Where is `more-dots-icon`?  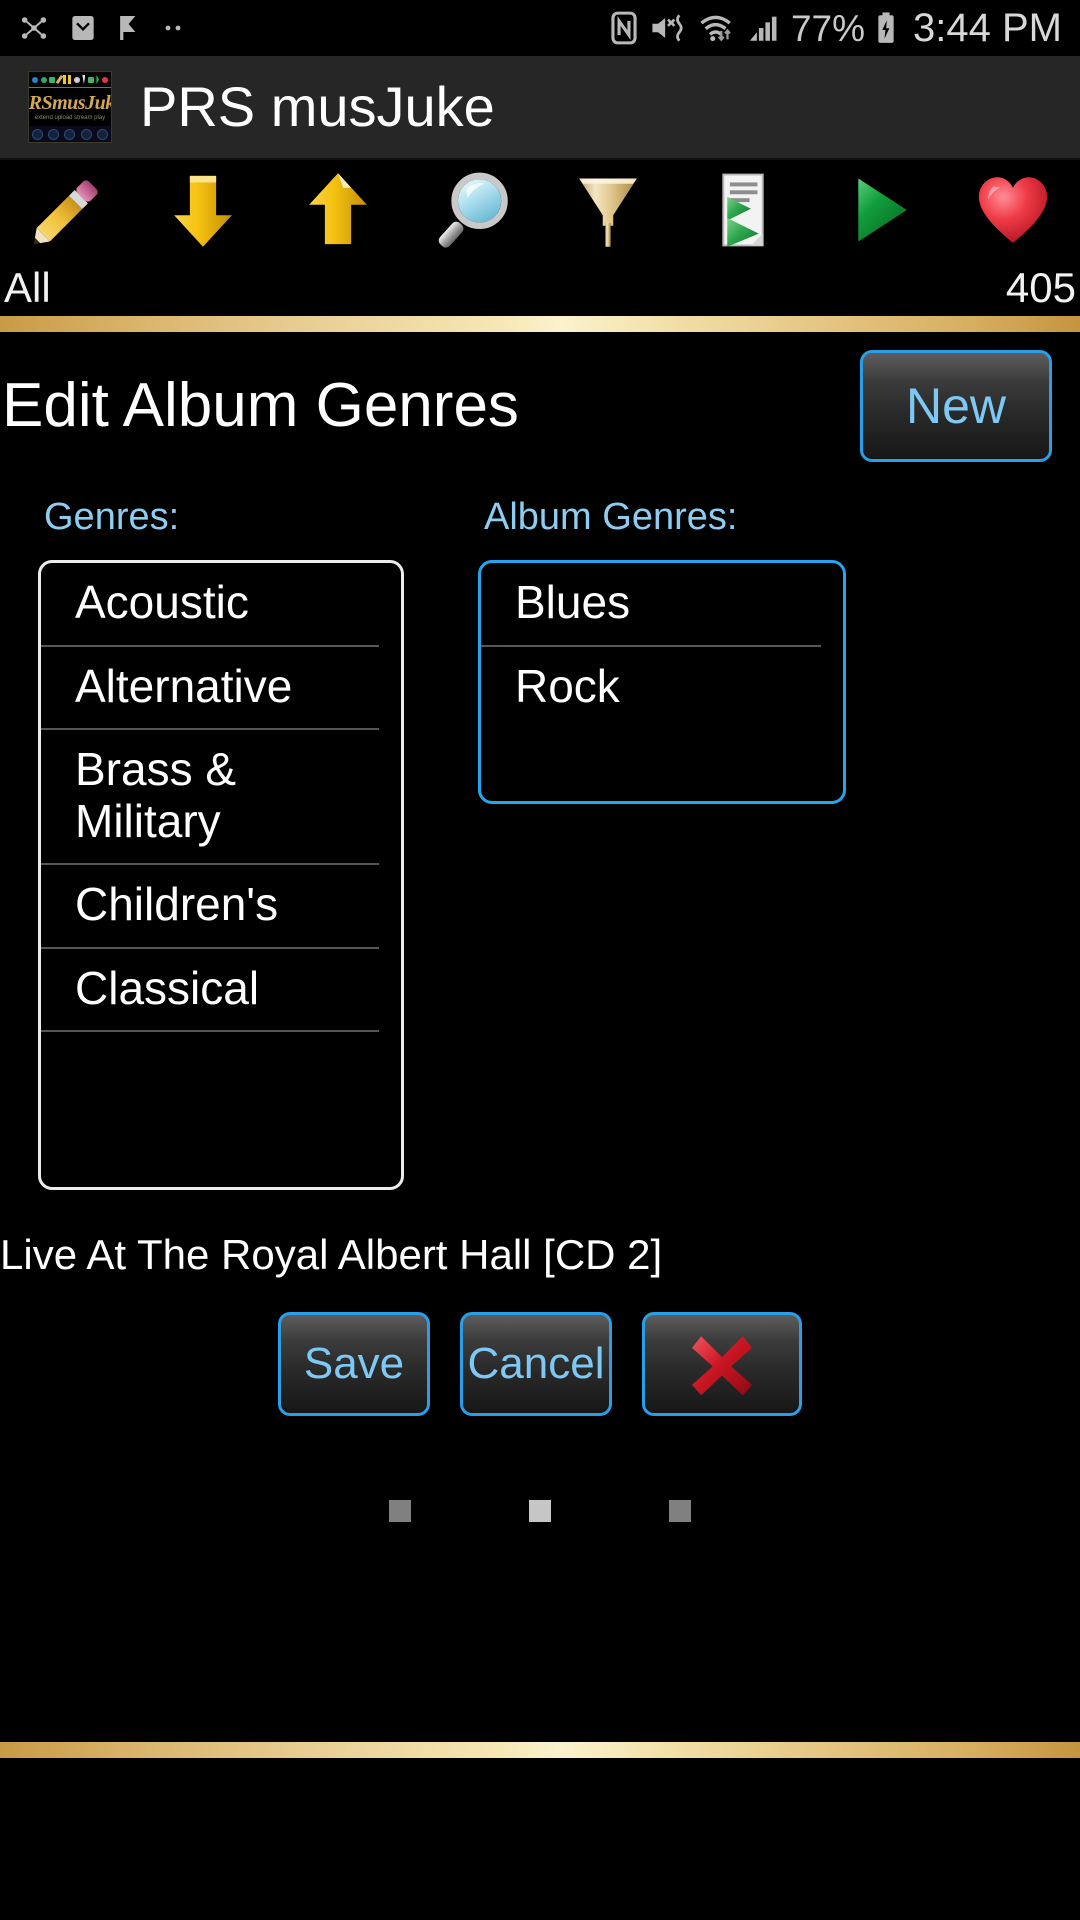
more-dots-icon is located at coordinates (175, 28).